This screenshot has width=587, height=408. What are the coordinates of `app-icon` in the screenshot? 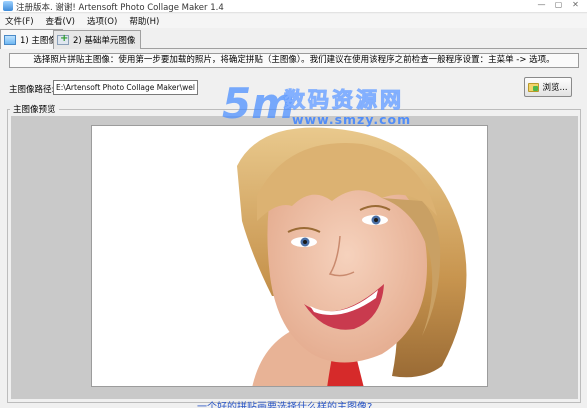 It's located at (8, 6).